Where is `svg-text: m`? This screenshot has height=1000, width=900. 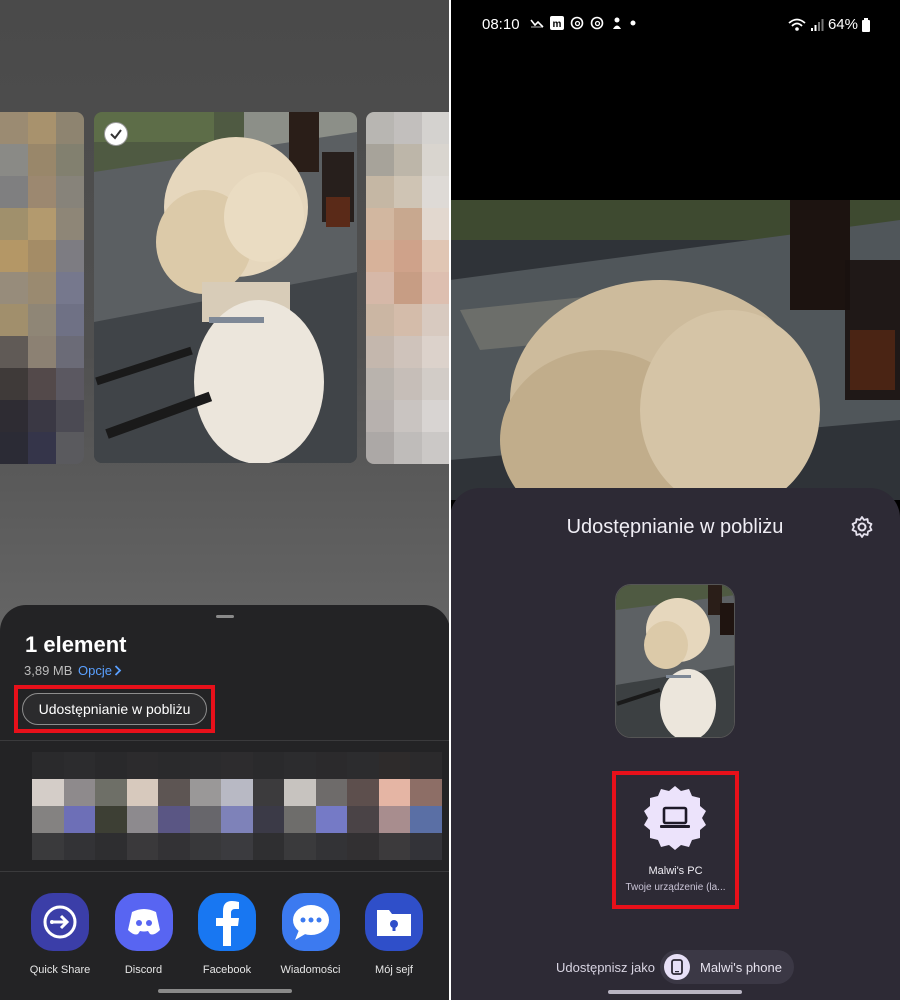 svg-text: m is located at coordinates (557, 24).